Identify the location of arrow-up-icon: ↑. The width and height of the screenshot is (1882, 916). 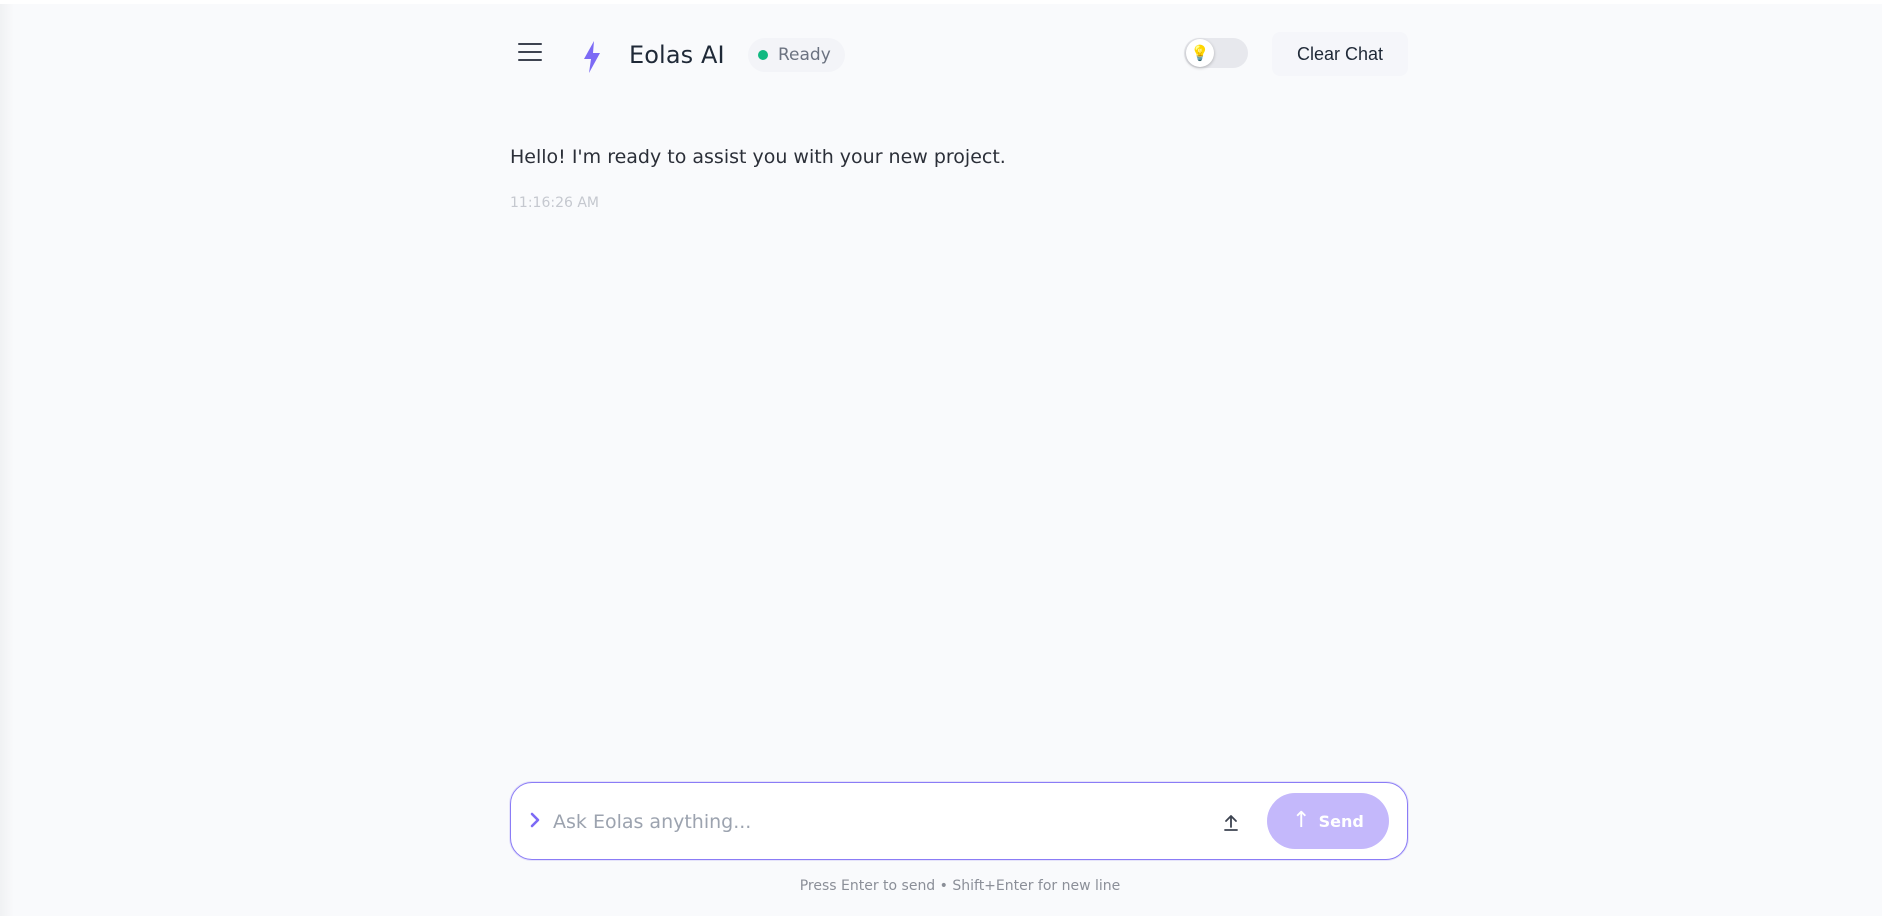
(1301, 820).